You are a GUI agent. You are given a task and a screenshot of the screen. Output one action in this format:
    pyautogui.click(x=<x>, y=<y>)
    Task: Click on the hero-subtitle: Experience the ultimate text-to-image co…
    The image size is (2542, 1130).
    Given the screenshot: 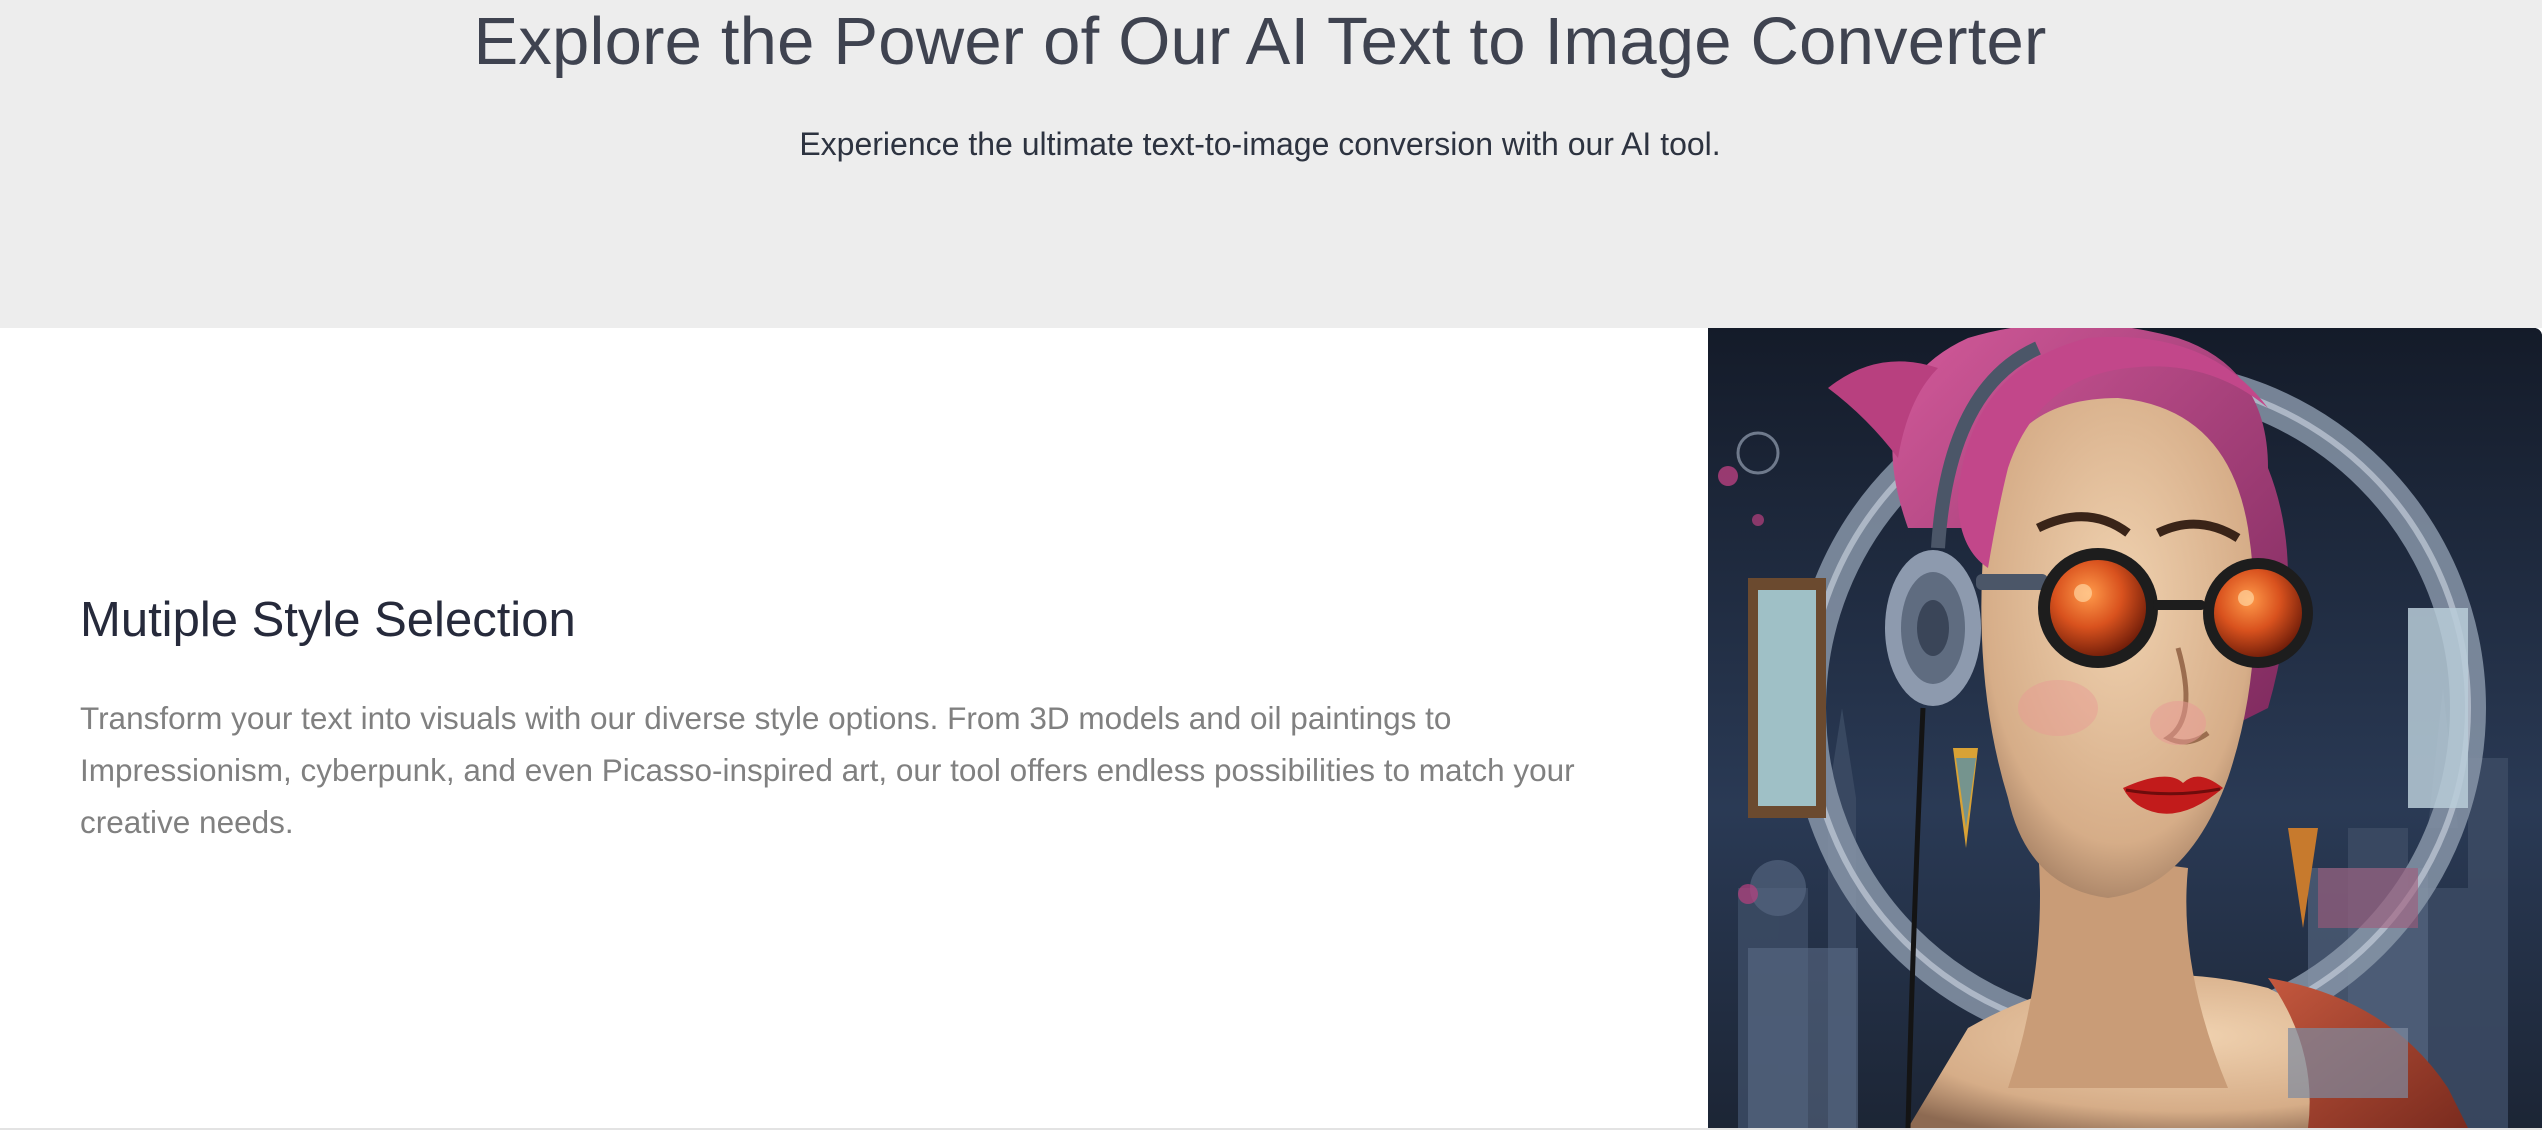 What is the action you would take?
    pyautogui.click(x=1260, y=144)
    